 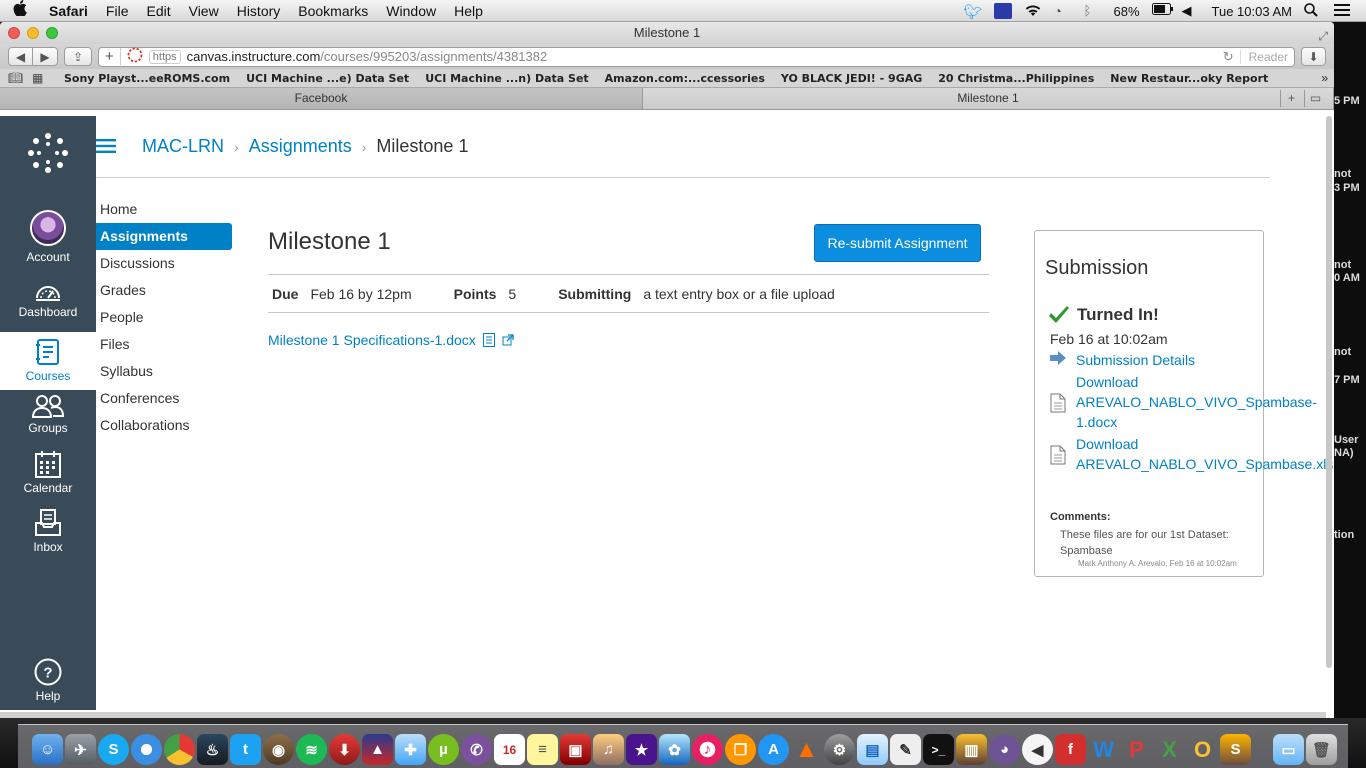 I want to click on external-link-icon, so click(x=508, y=340).